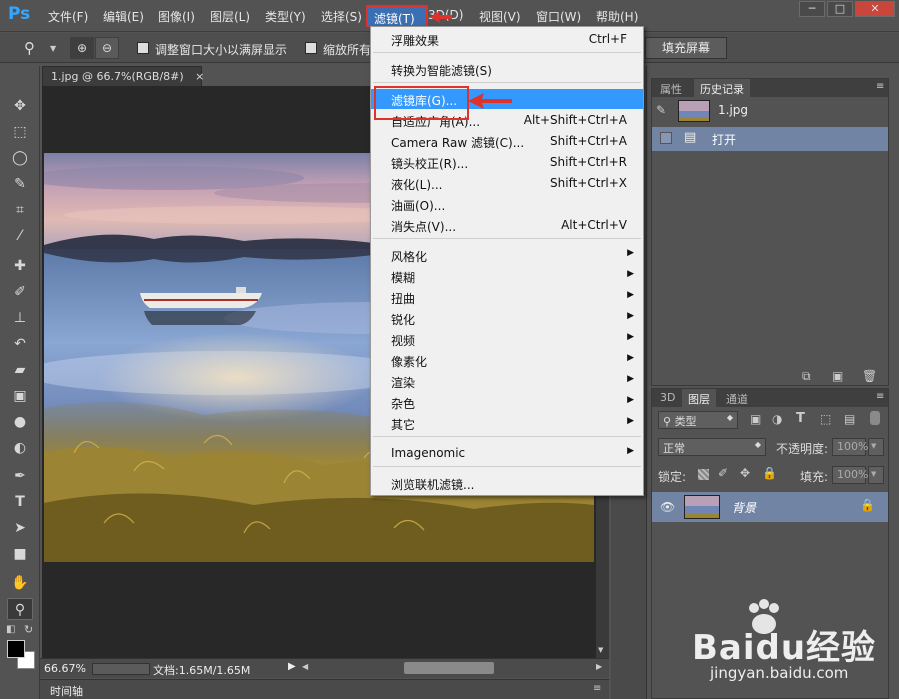 This screenshot has height=699, width=899. I want to click on lock-pixels-icon: ✐, so click(723, 473).